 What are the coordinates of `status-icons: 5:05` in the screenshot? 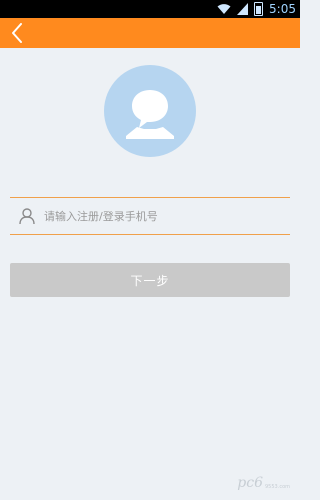 It's located at (256, 9).